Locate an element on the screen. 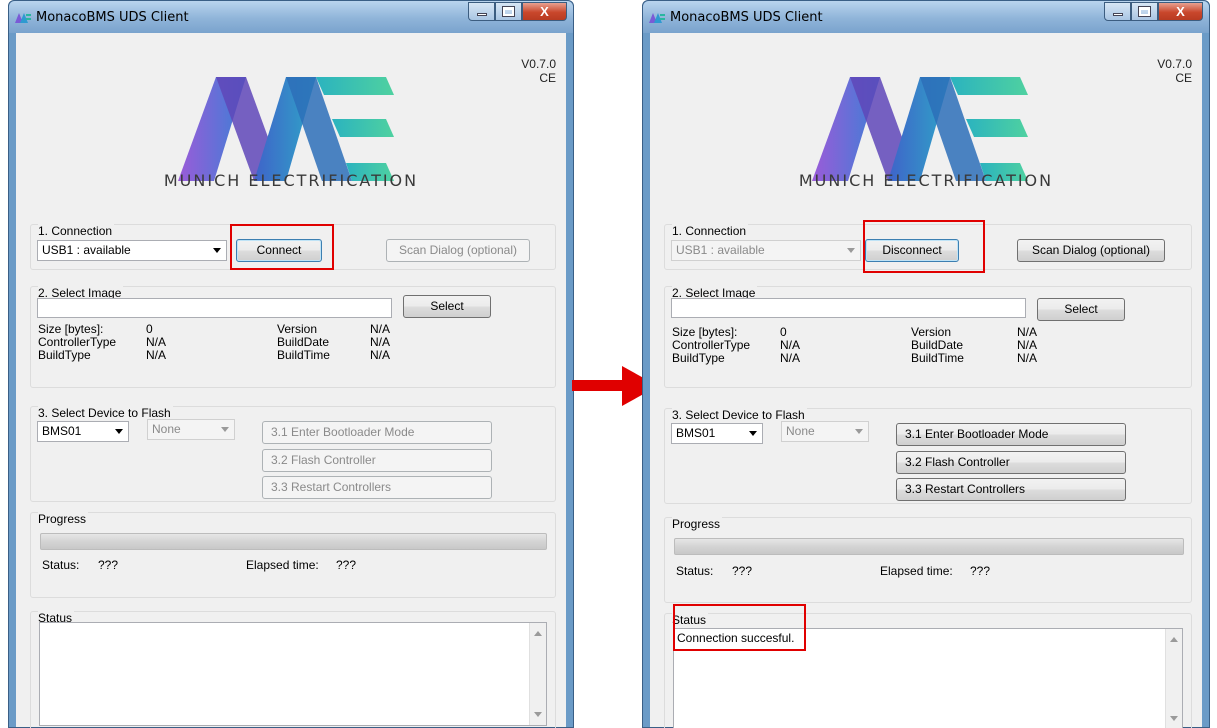 This screenshot has width=1217, height=728. highlight-status-message is located at coordinates (739, 627).